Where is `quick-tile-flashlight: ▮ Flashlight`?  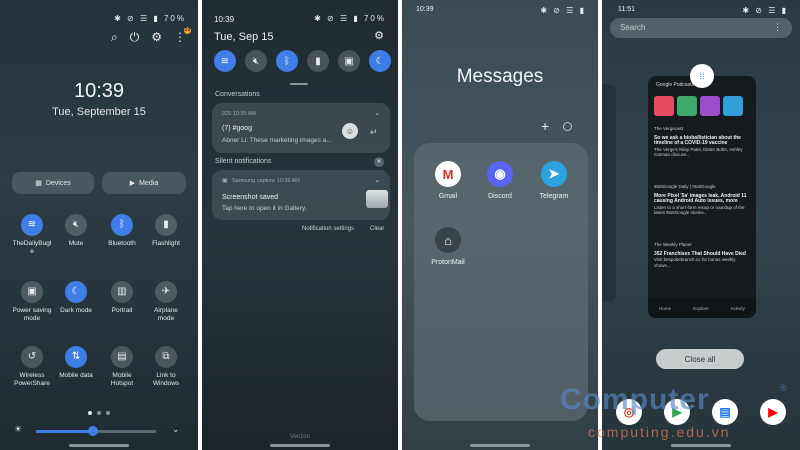
quick-tile-flashlight: ▮ Flashlight is located at coordinates (166, 231).